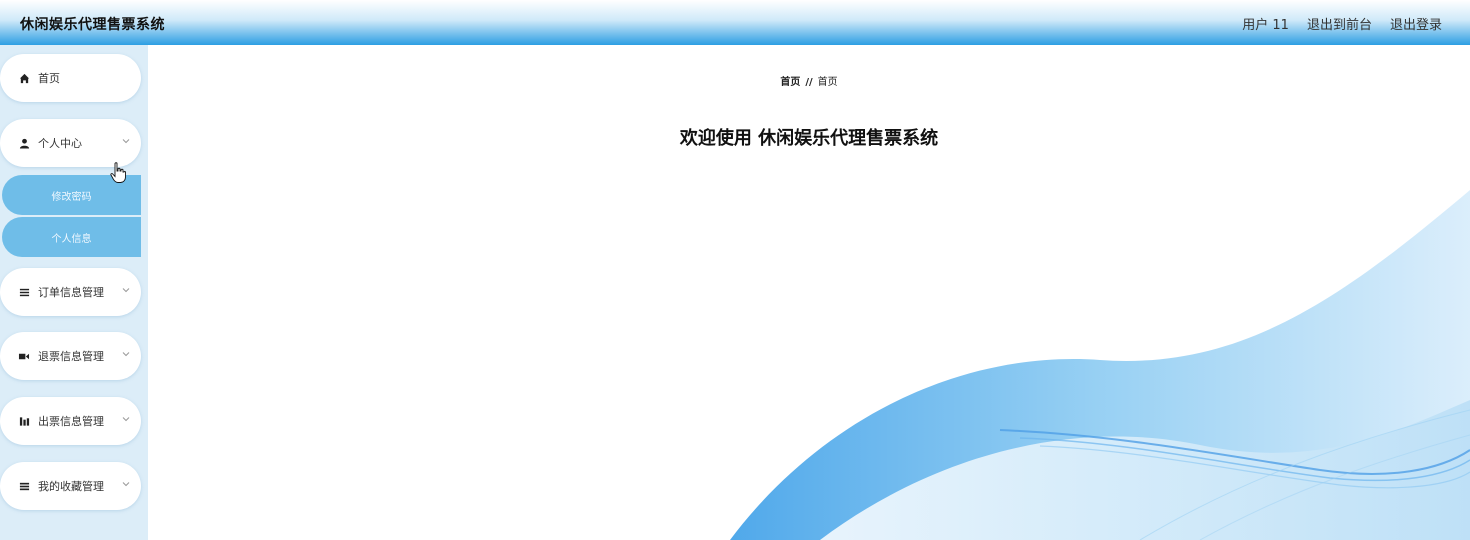 Image resolution: width=1470 pixels, height=540 pixels. Describe the element at coordinates (24, 421) in the screenshot. I see `chart-icon` at that location.